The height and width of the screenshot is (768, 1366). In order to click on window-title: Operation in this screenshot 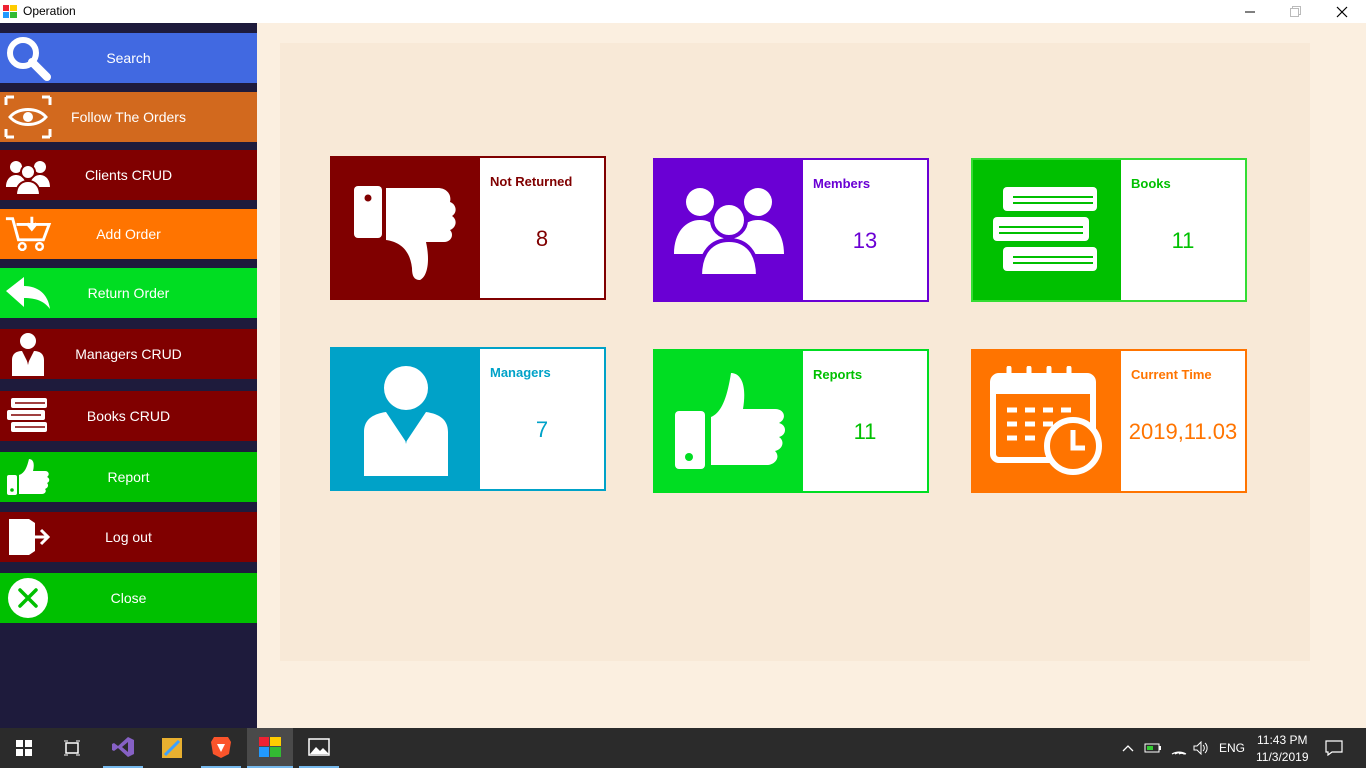, I will do `click(49, 11)`.